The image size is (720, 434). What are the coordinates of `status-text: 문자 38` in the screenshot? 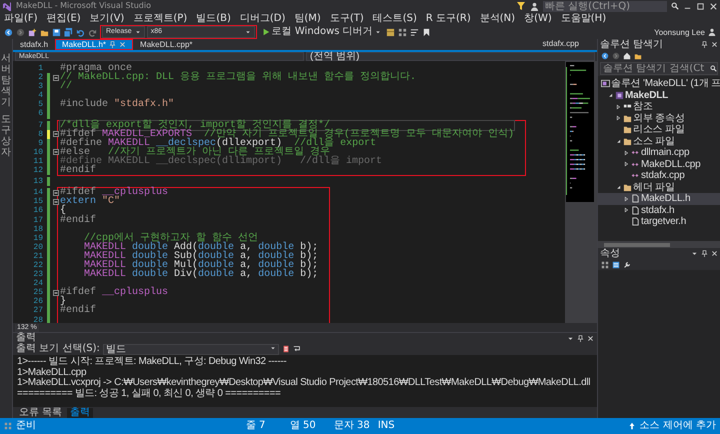 It's located at (352, 426).